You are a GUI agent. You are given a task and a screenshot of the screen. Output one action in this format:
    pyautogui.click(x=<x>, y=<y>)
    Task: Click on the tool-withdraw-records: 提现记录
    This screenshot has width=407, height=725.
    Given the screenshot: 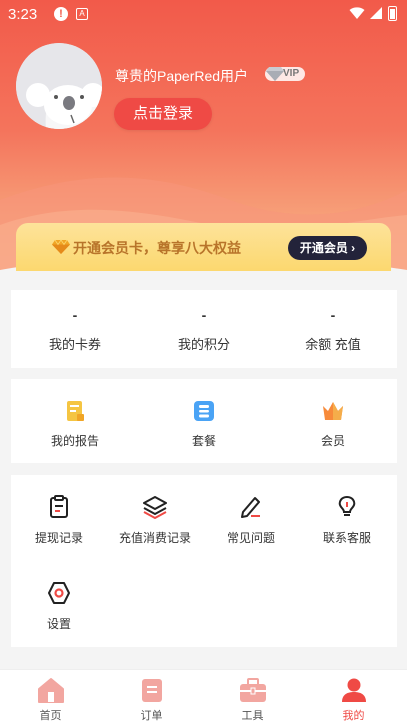 What is the action you would take?
    pyautogui.click(x=59, y=518)
    